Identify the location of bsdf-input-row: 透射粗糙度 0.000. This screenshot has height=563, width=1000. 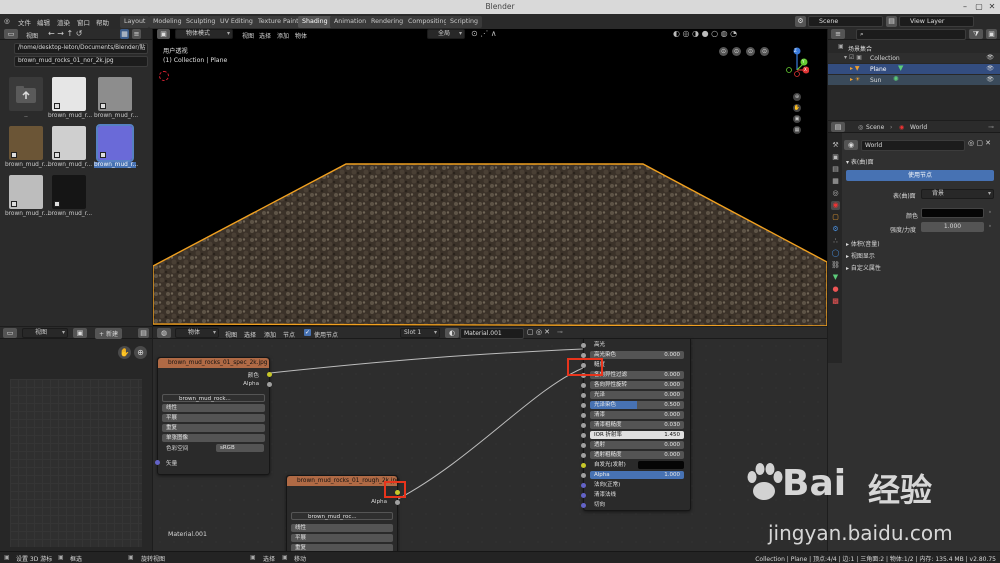
(637, 455).